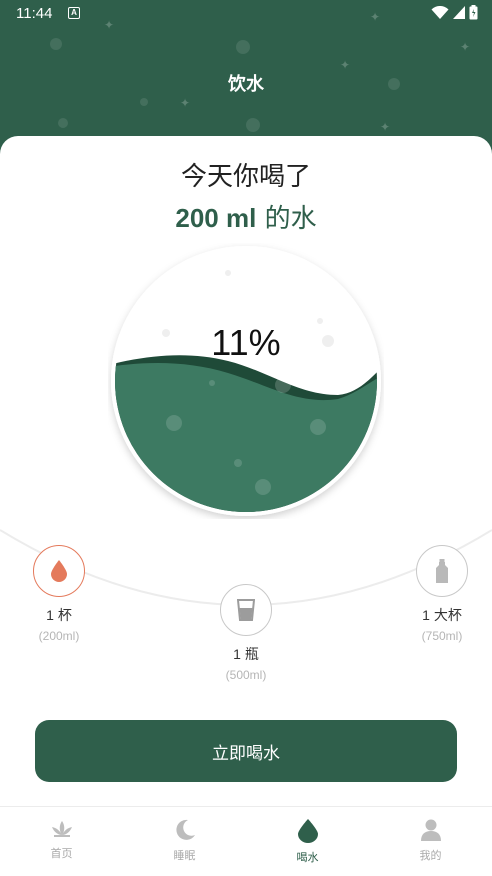 This screenshot has height=876, width=492. Describe the element at coordinates (246, 342) in the screenshot. I see `progress-percent: 11%` at that location.